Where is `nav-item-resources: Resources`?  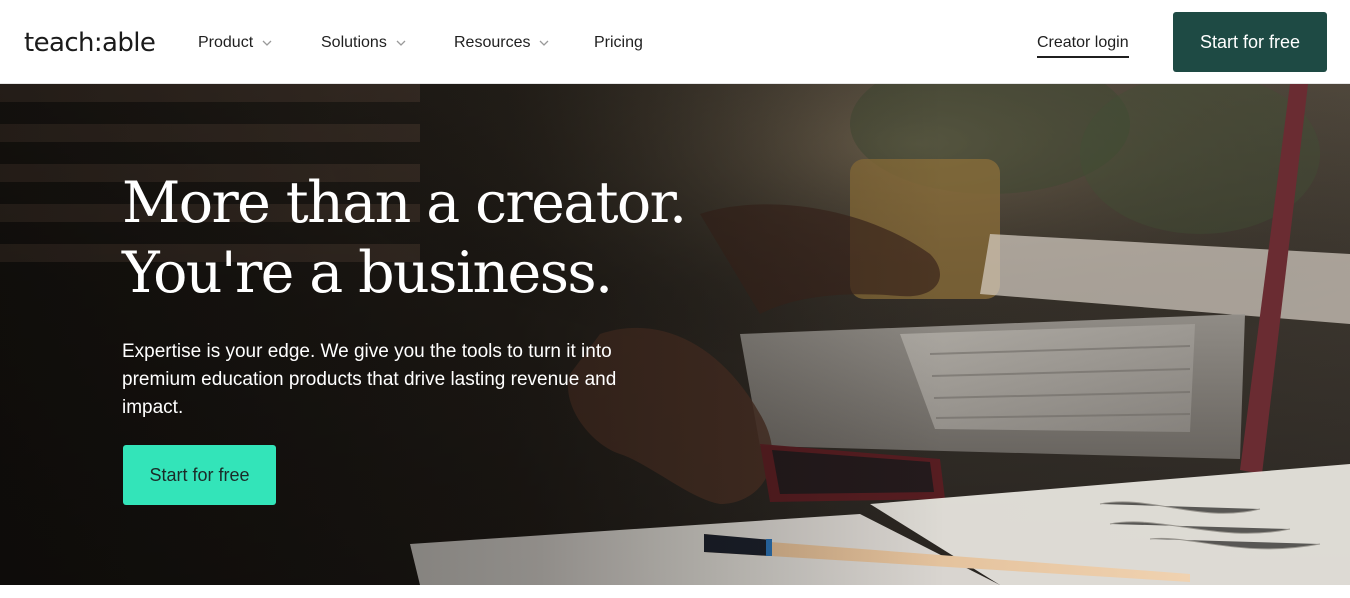
nav-item-resources: Resources is located at coordinates (501, 43).